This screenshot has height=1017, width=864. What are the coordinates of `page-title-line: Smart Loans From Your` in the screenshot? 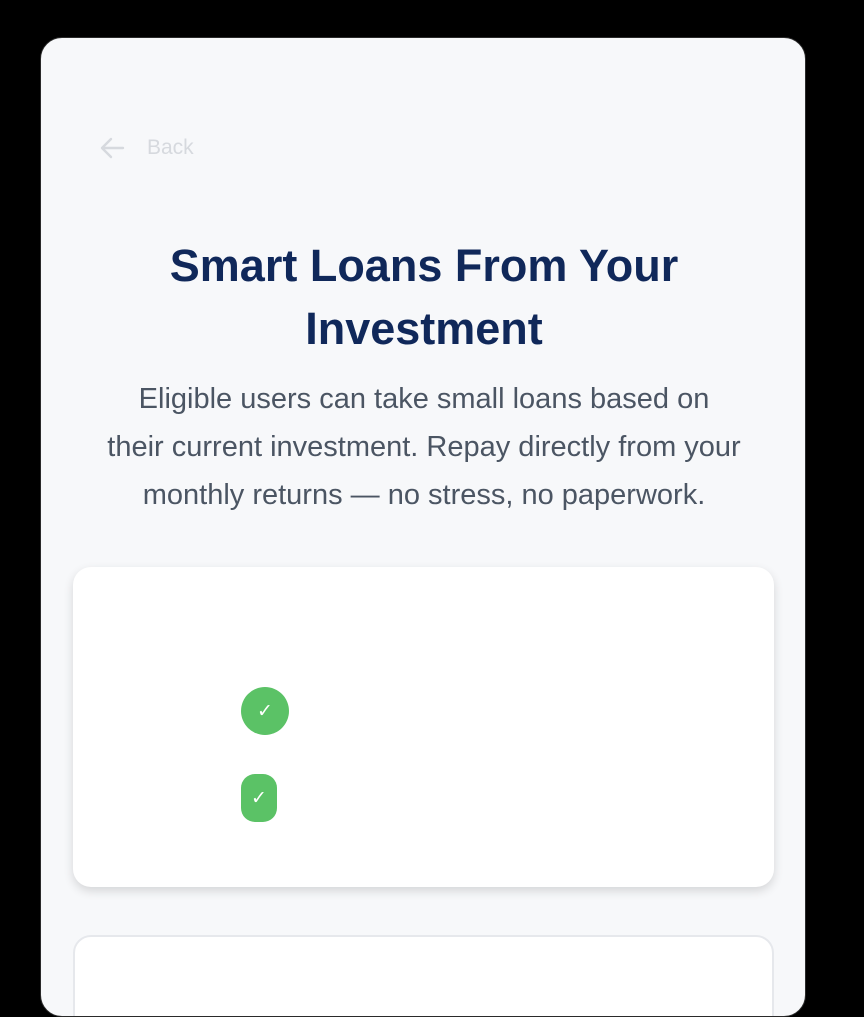 It's located at (424, 265).